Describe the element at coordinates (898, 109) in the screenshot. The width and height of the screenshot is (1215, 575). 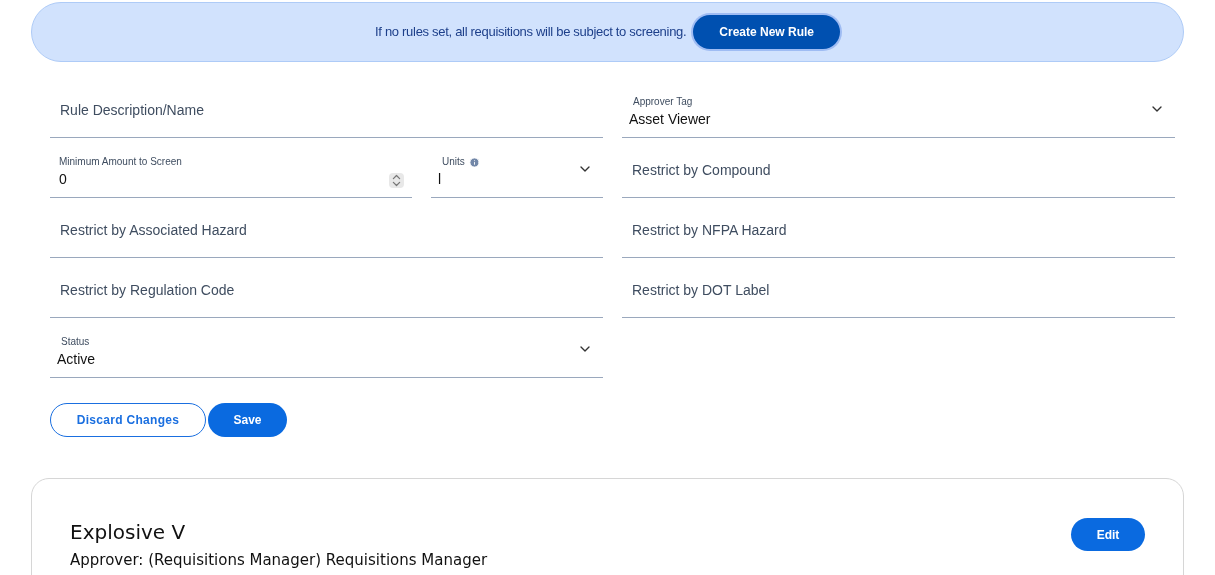
I see `select-field: Approver Tag Asset Viewer` at that location.